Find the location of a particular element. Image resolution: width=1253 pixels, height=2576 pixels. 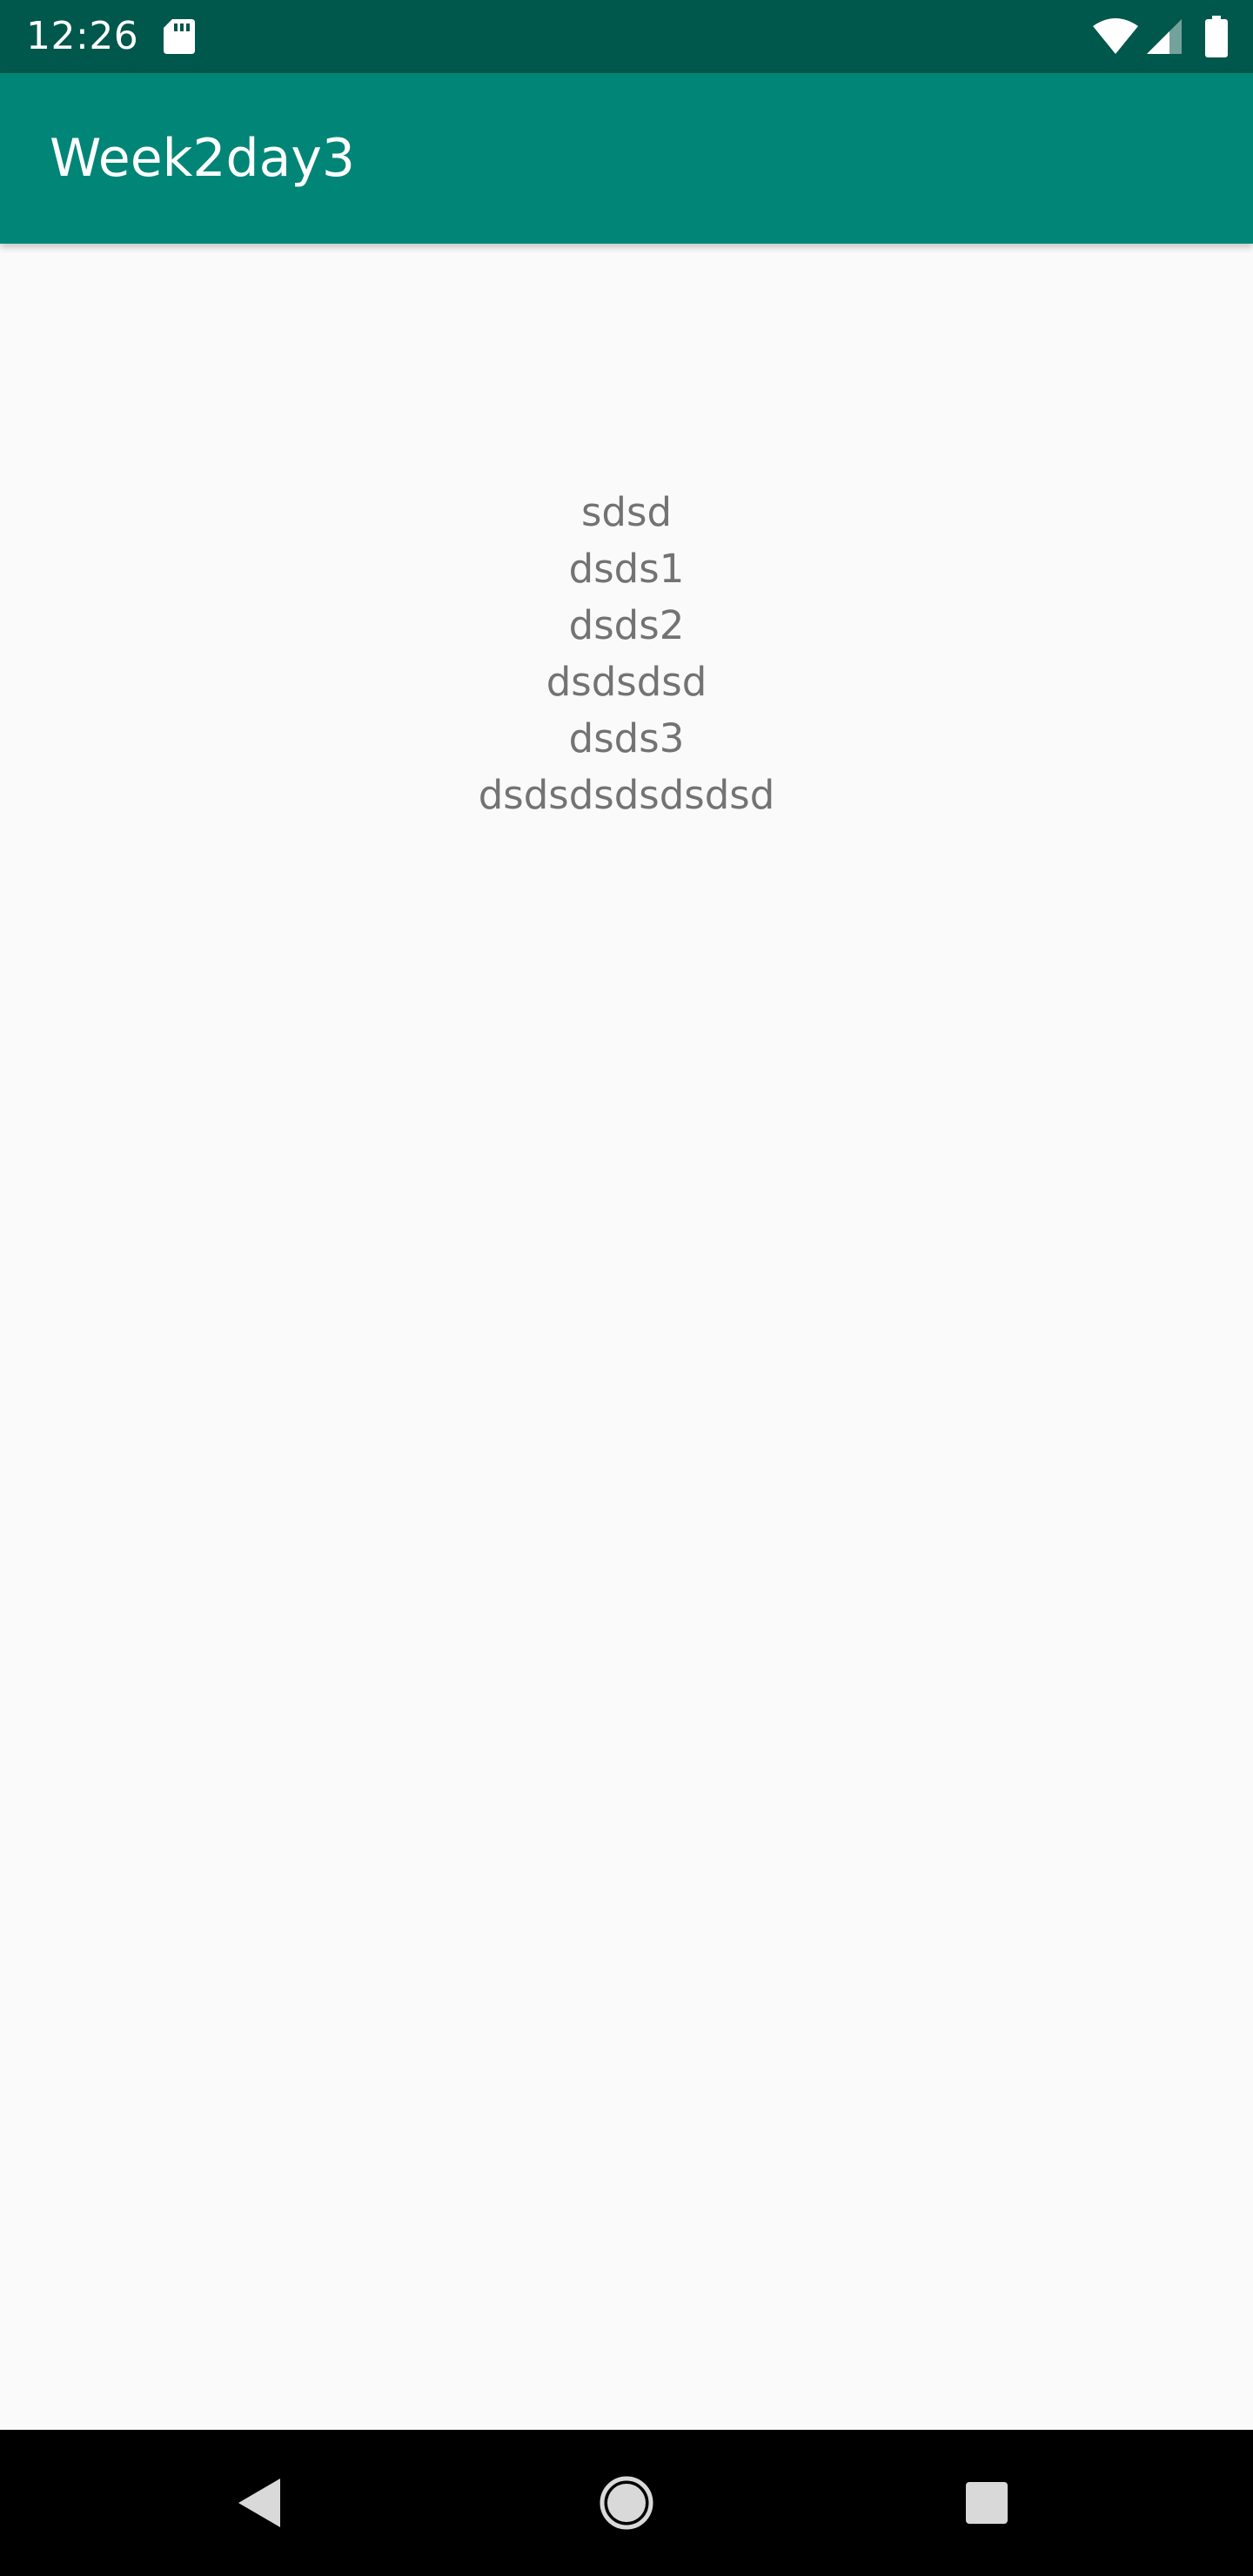

app-bar: Week2day3 is located at coordinates (626, 158).